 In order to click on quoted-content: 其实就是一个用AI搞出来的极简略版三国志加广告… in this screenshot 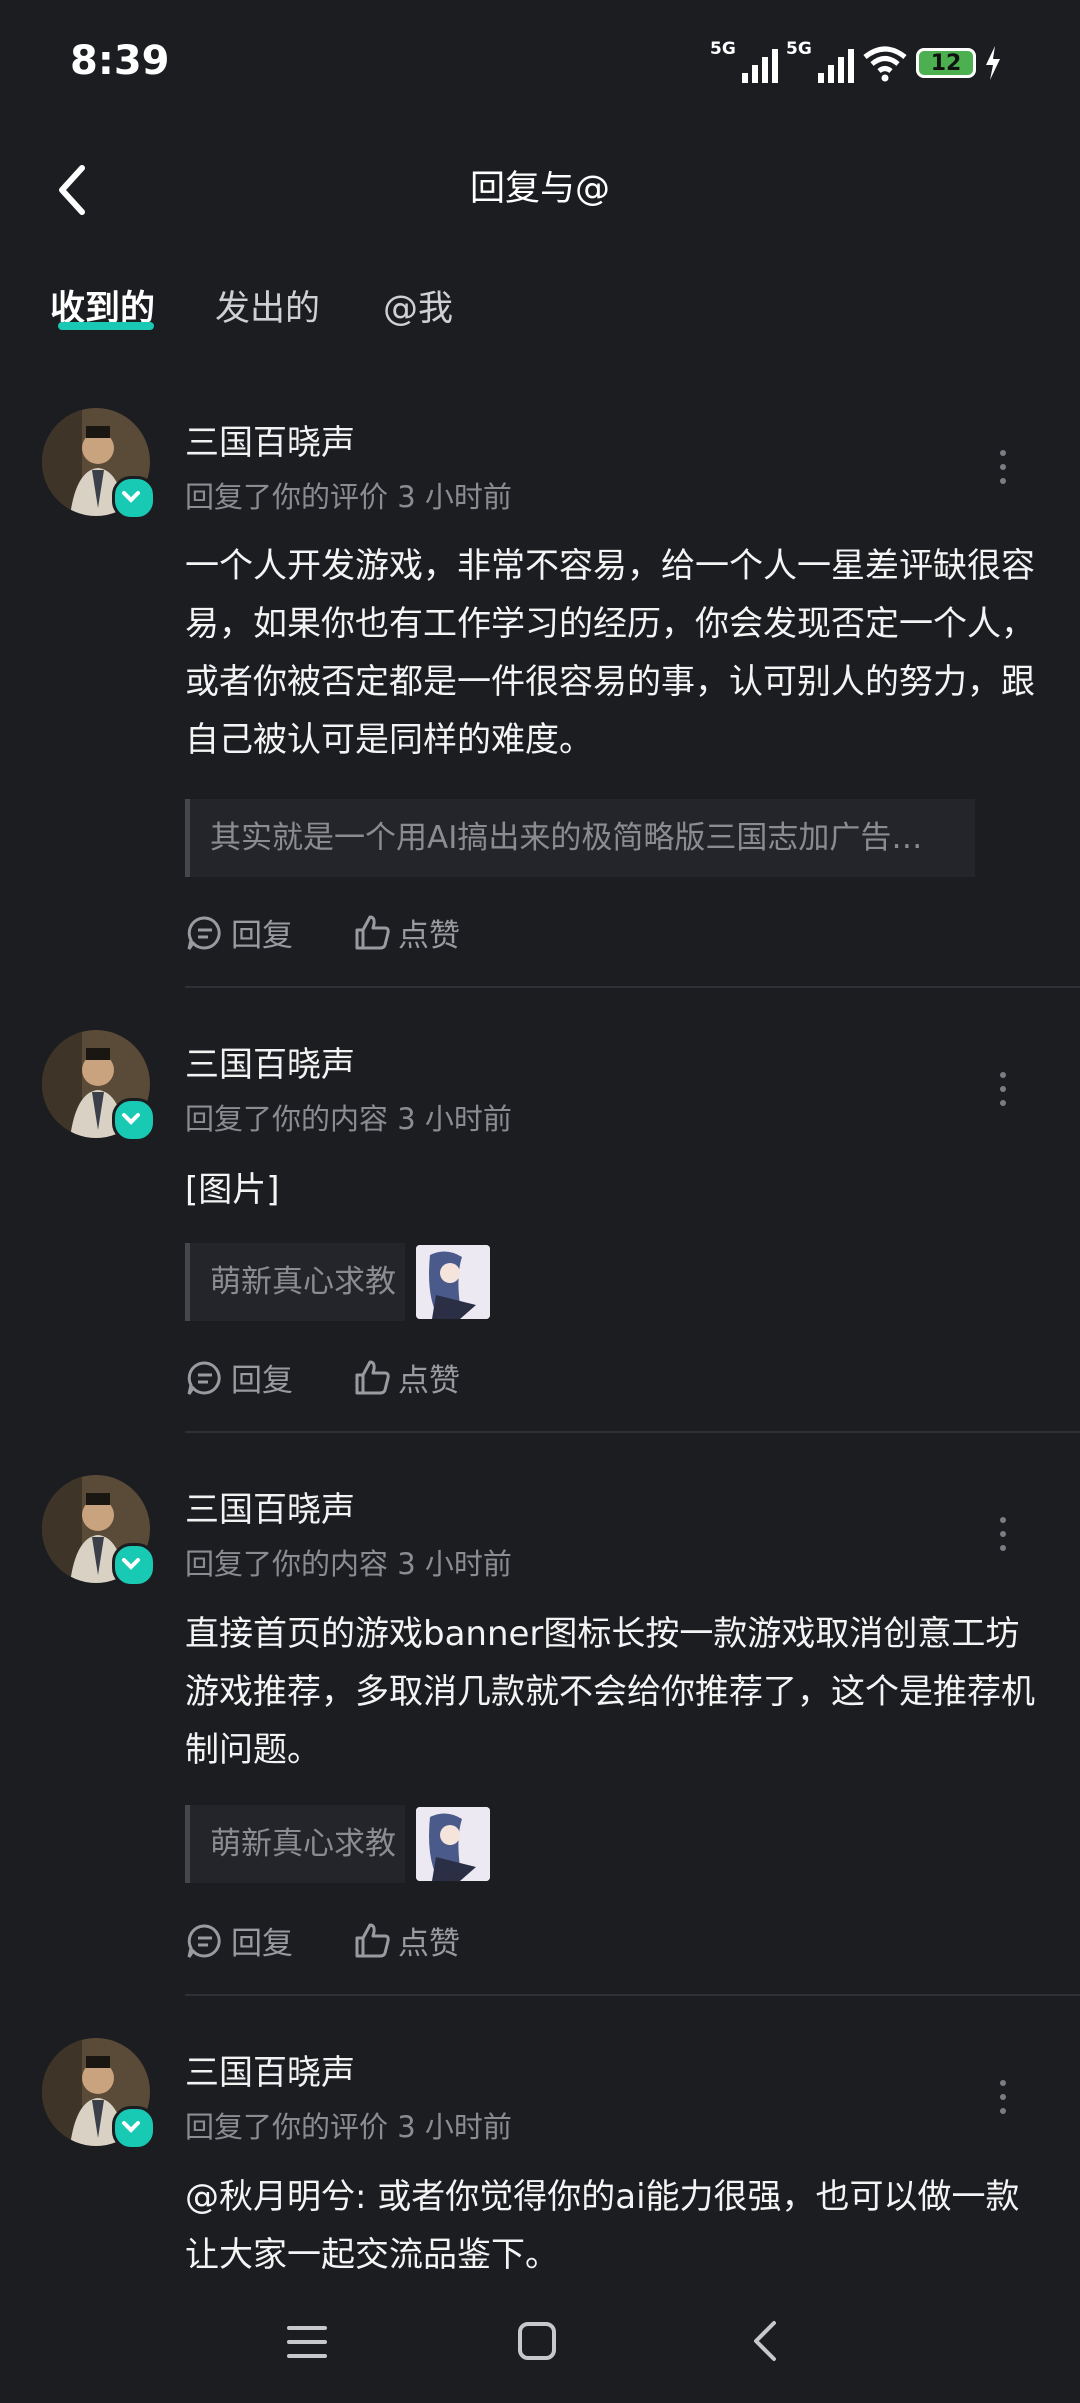, I will do `click(580, 838)`.